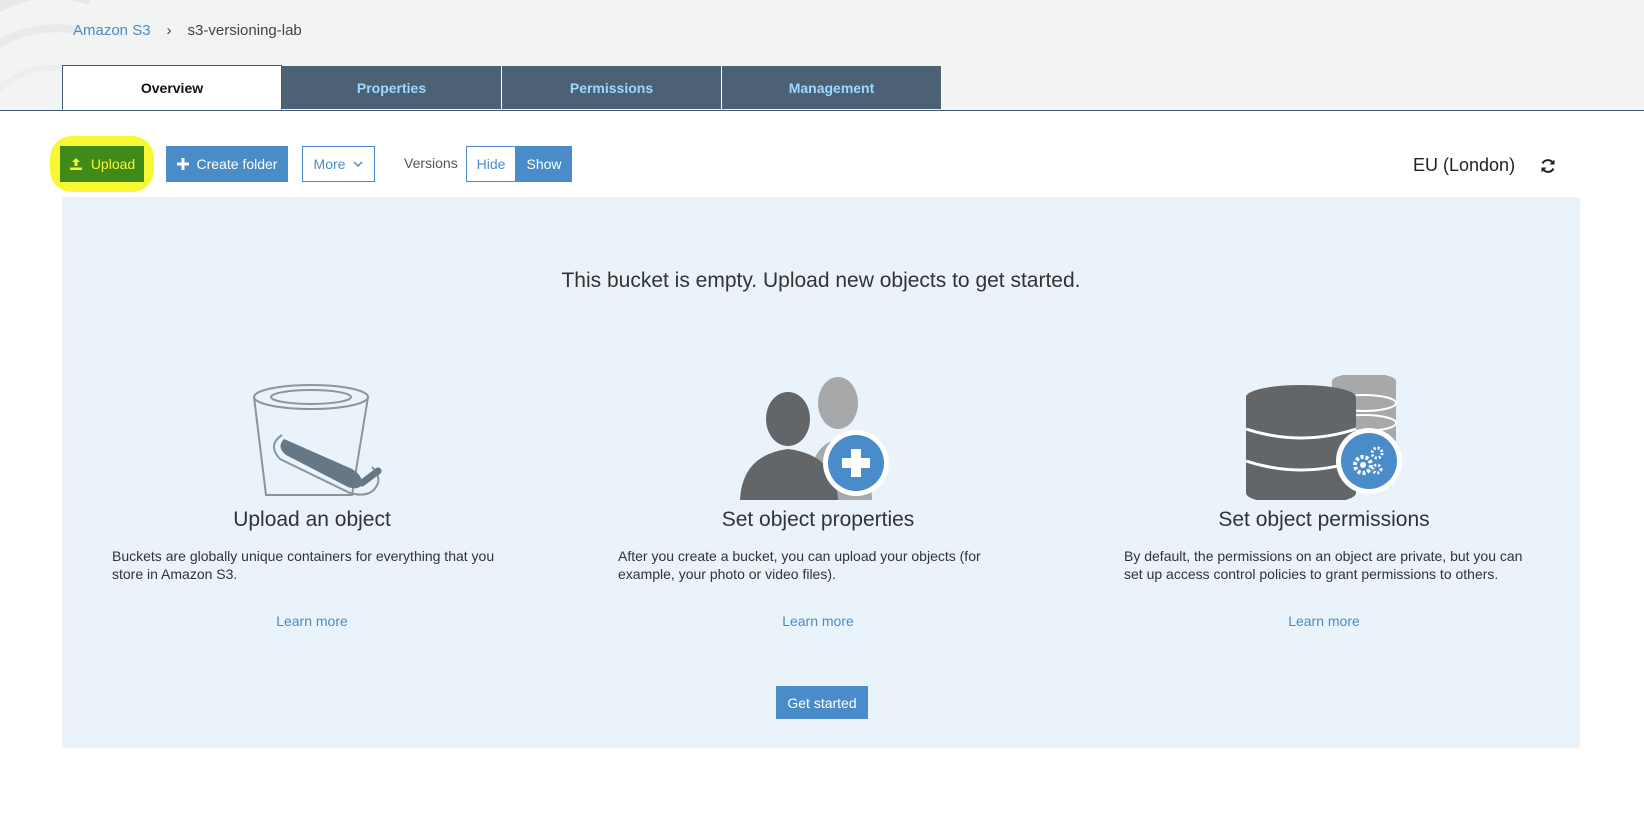 The image size is (1644, 826). I want to click on upload-button-label: Upload, so click(113, 164).